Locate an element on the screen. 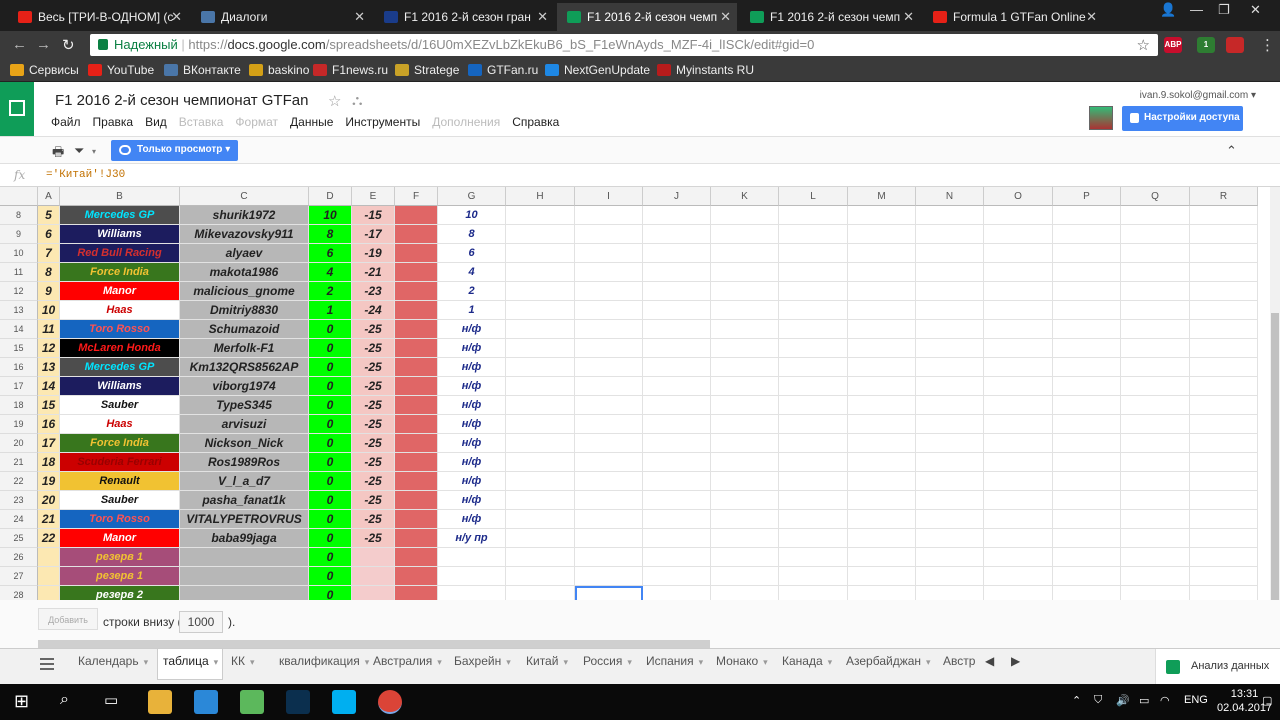 The width and height of the screenshot is (1280, 720). sheet-tab: Австралия ▾ is located at coordinates (407, 661).